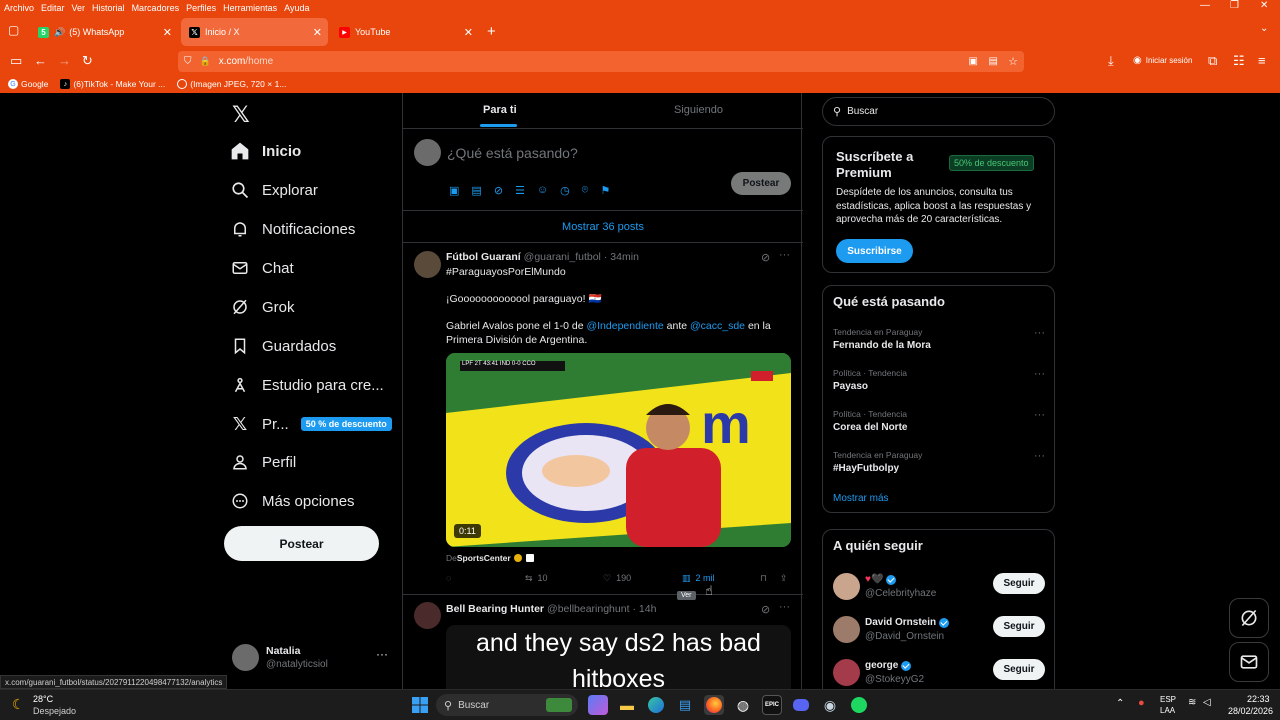 This screenshot has width=1280, height=720. Describe the element at coordinates (311, 424) in the screenshot. I see `nav-premium: 𝕏 Pr... 50 % de descuento` at that location.